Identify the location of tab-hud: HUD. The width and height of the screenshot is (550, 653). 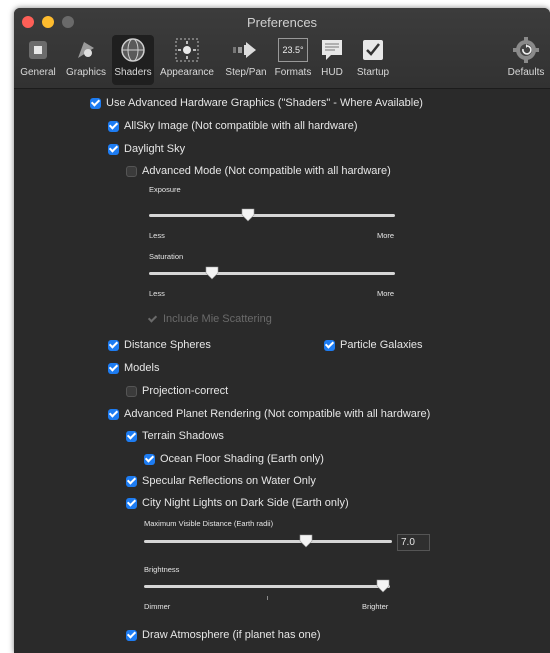
(332, 56).